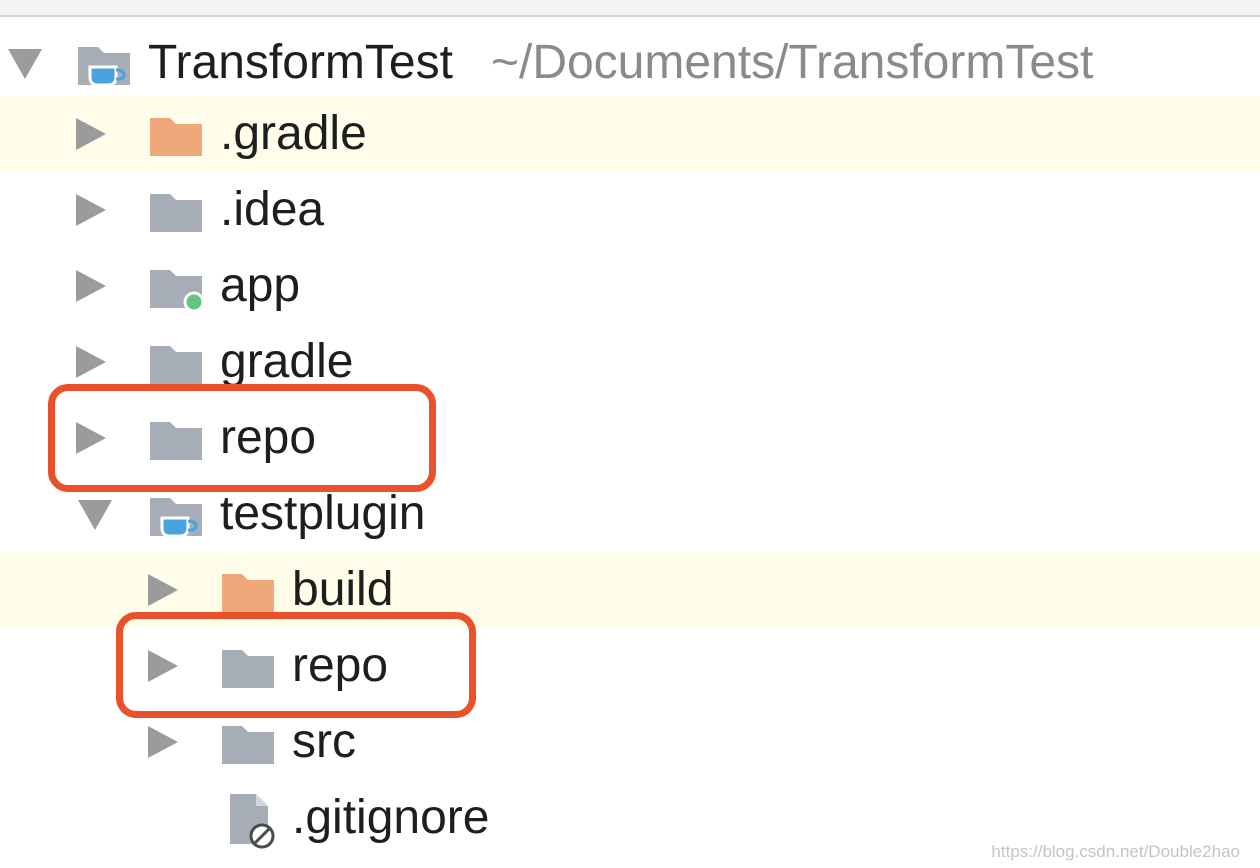 Image resolution: width=1260 pixels, height=868 pixels. What do you see at coordinates (391, 817) in the screenshot?
I see `tree-row-label: .gitignore` at bounding box center [391, 817].